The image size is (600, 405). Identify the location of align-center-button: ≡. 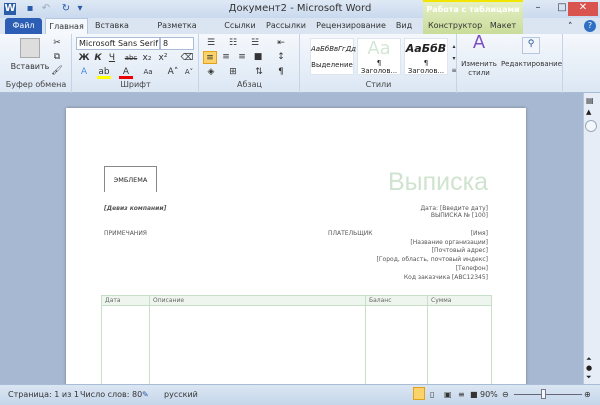
(226, 57).